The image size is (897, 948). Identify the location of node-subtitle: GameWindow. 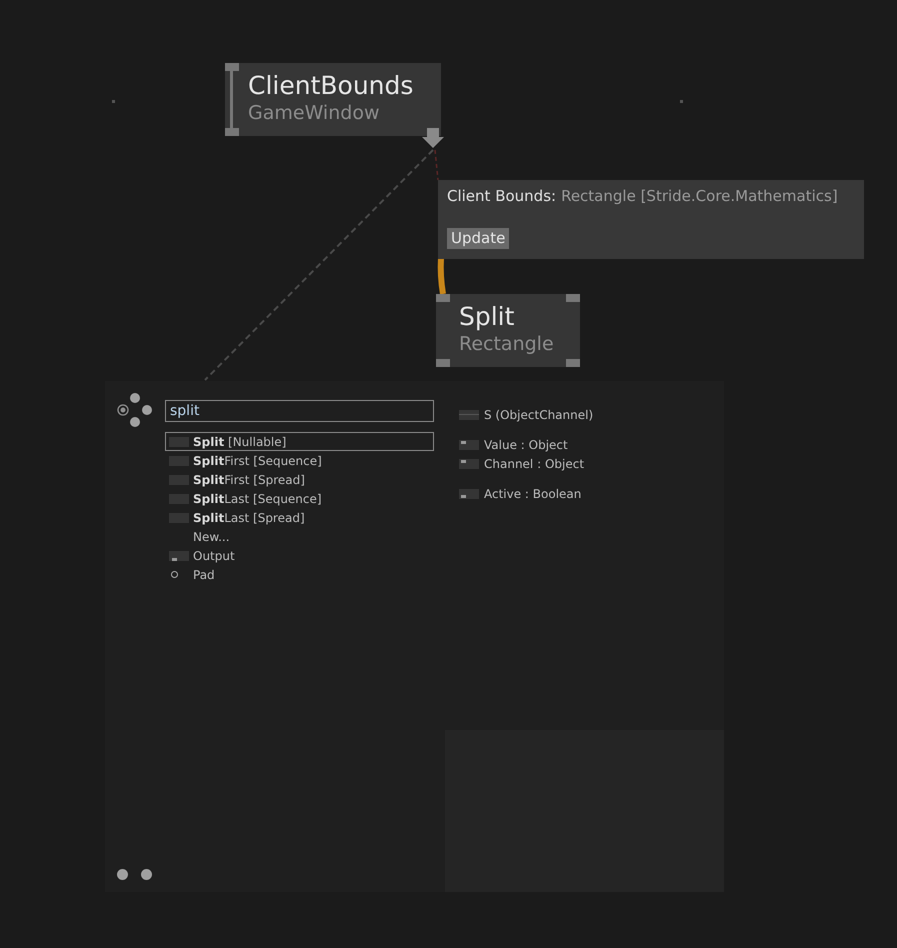
(314, 113).